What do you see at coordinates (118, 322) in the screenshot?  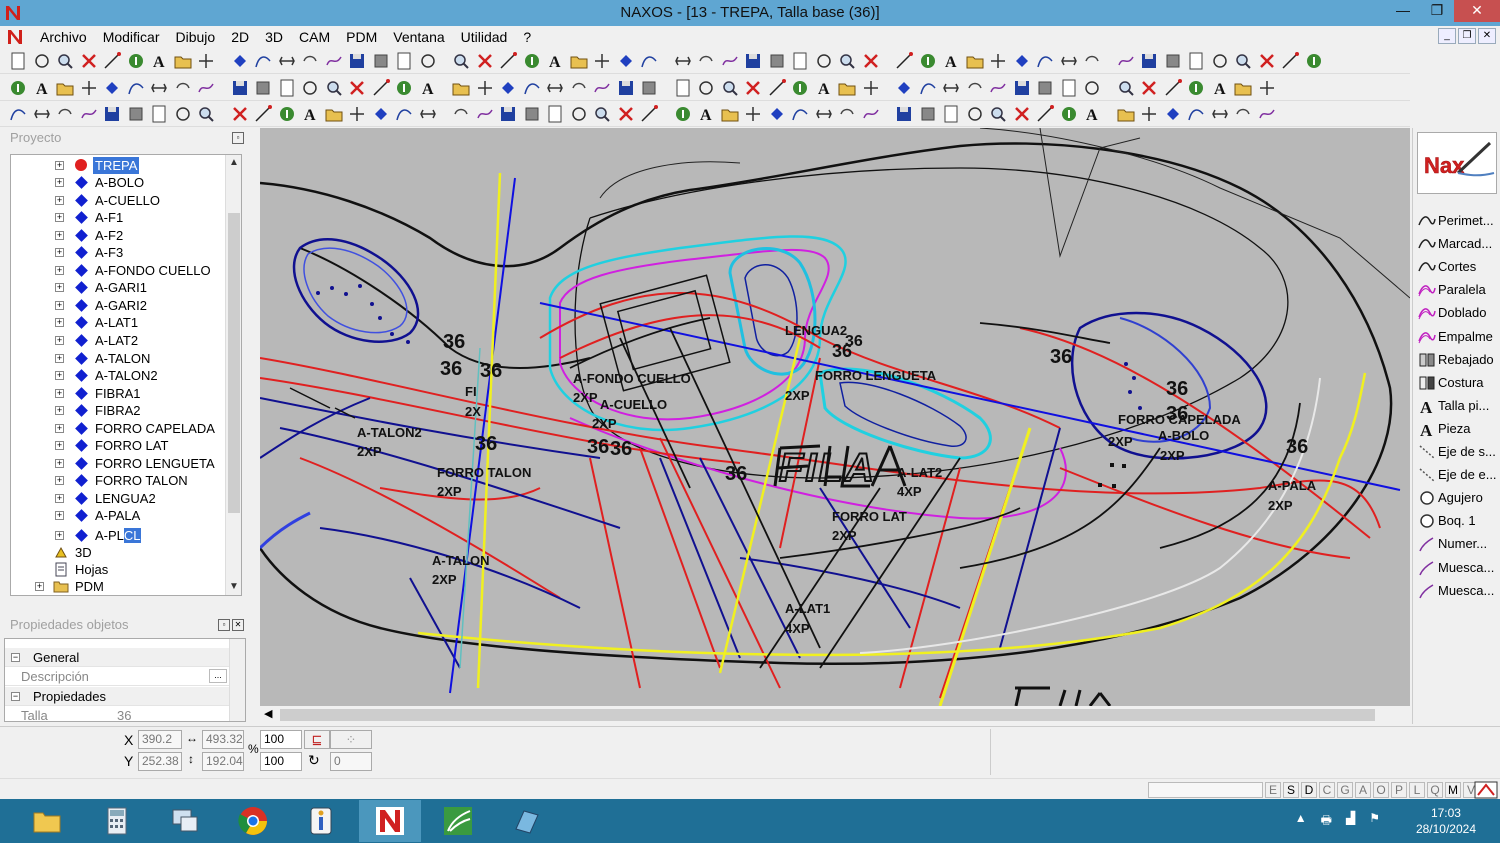 I see `tree-item: + A-LAT1` at bounding box center [118, 322].